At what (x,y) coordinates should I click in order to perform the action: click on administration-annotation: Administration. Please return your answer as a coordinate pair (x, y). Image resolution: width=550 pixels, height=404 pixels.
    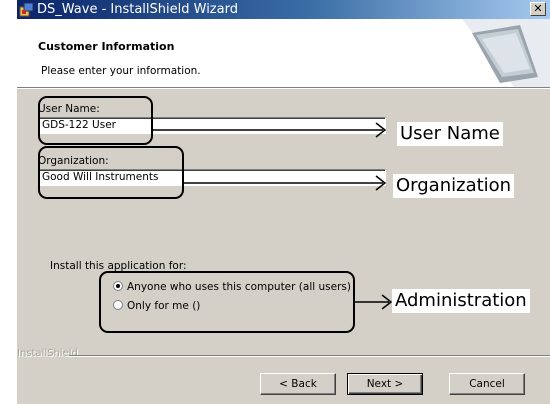
    Looking at the image, I should click on (461, 301).